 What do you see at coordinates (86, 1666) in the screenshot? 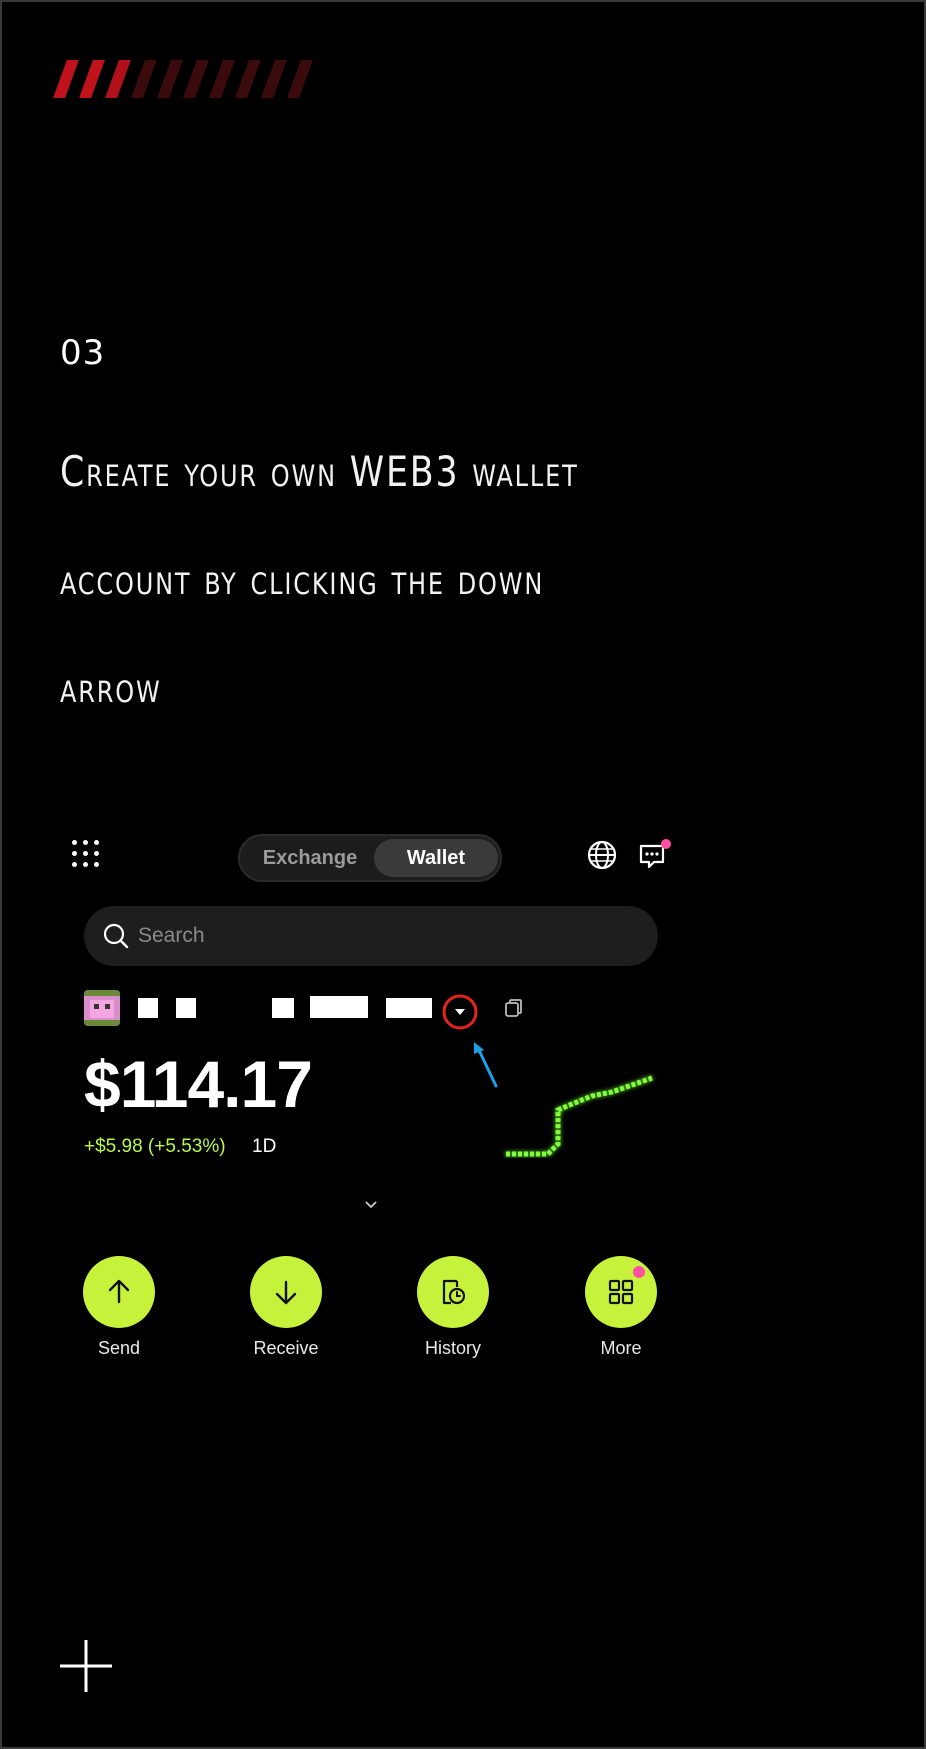
I see `plus-icon` at bounding box center [86, 1666].